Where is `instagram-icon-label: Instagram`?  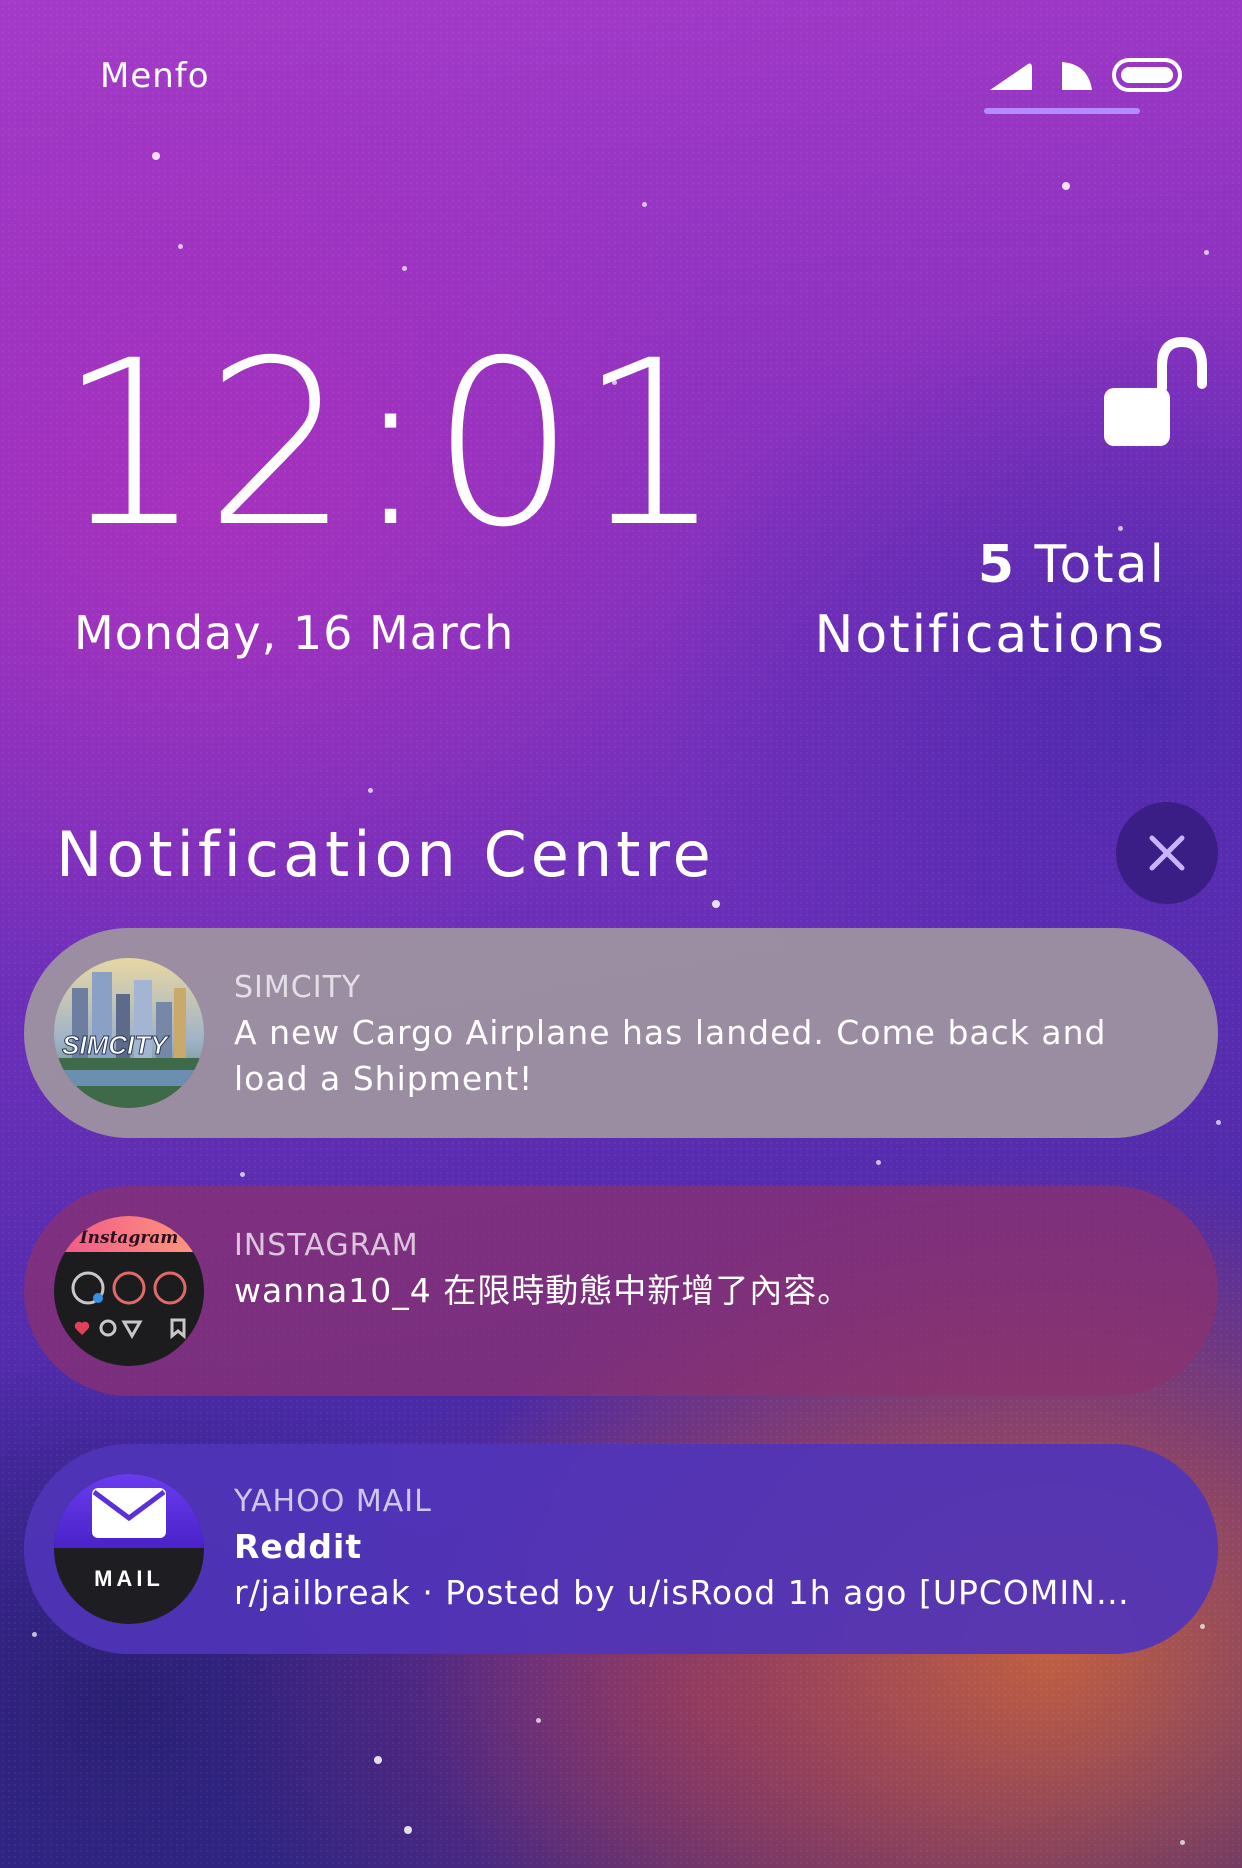 instagram-icon-label: Instagram is located at coordinates (129, 1238).